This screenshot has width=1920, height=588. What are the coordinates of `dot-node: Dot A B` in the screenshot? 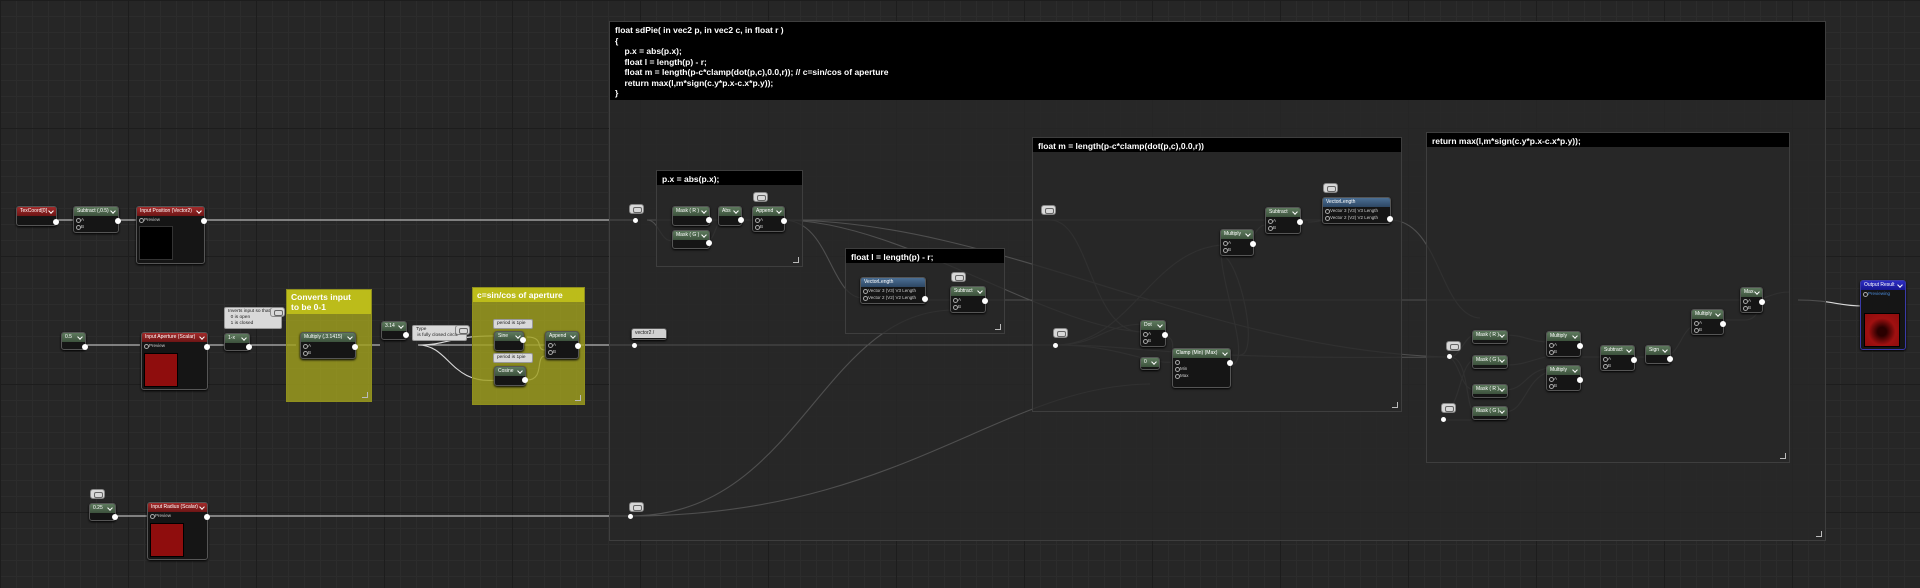 It's located at (1154, 333).